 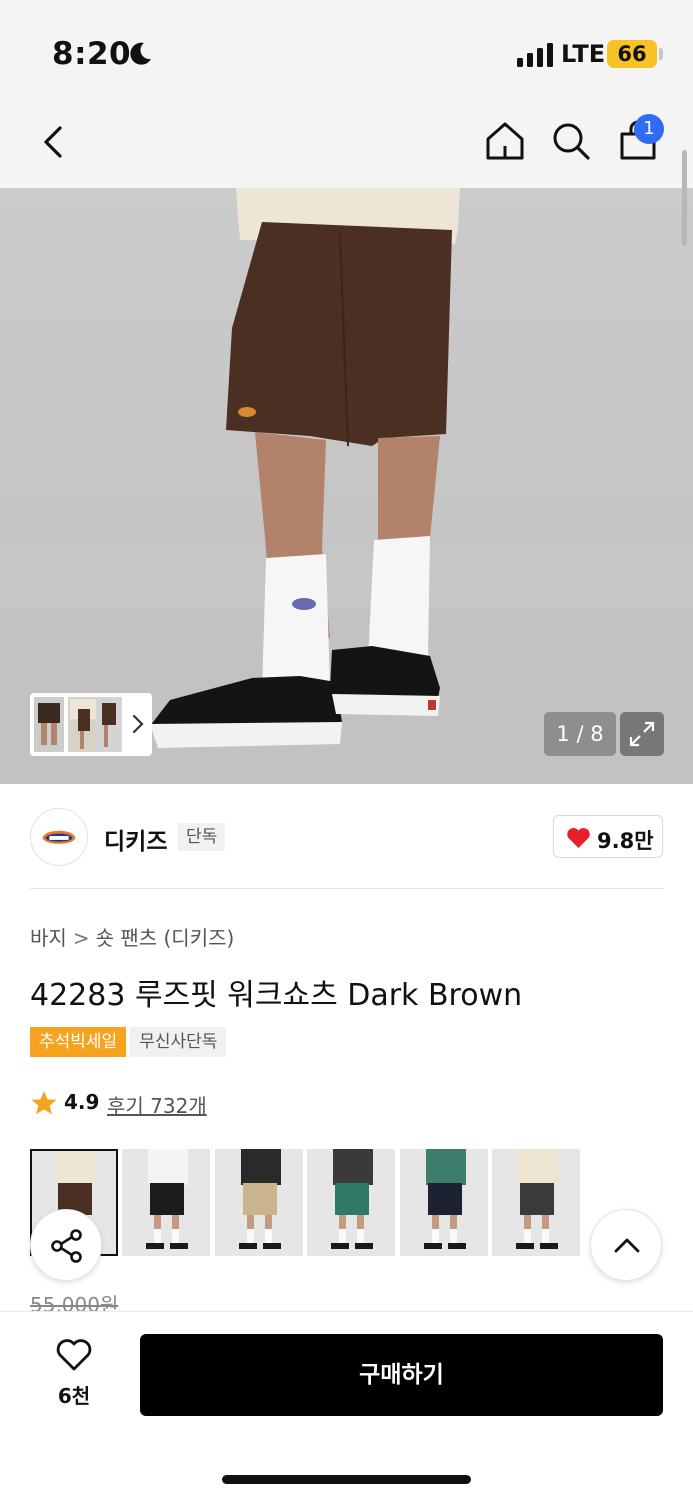 I want to click on product-title: 42283 루즈핏 워크쇼츠 Dark Brown, so click(x=276, y=995).